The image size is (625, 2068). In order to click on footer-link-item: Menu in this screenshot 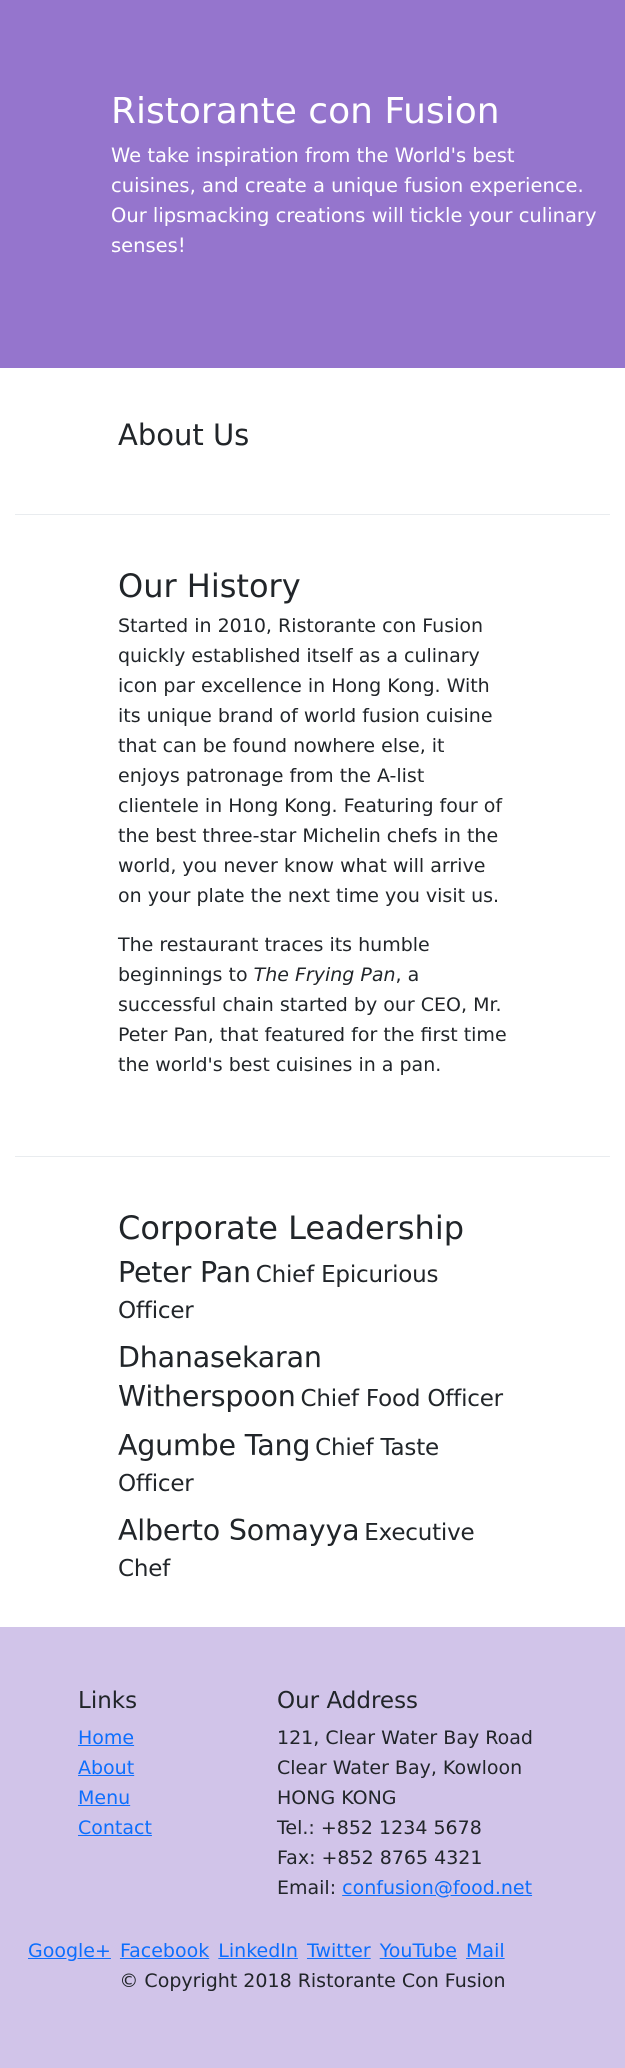, I will do `click(115, 1798)`.